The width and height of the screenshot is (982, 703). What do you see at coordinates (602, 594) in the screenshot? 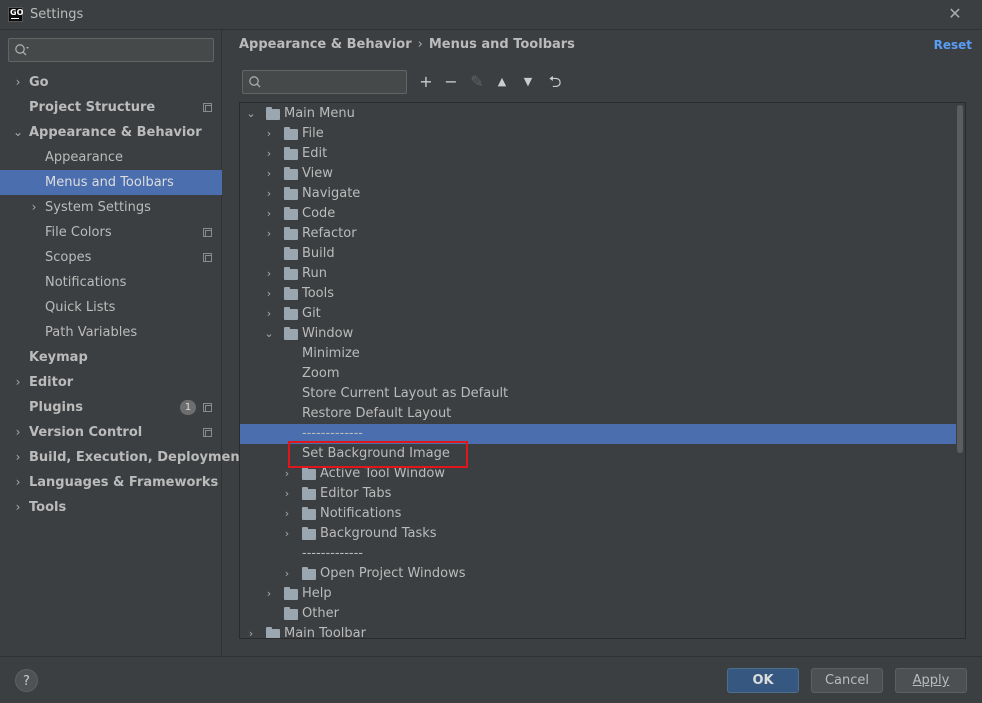
I see `tree-row: › Help` at bounding box center [602, 594].